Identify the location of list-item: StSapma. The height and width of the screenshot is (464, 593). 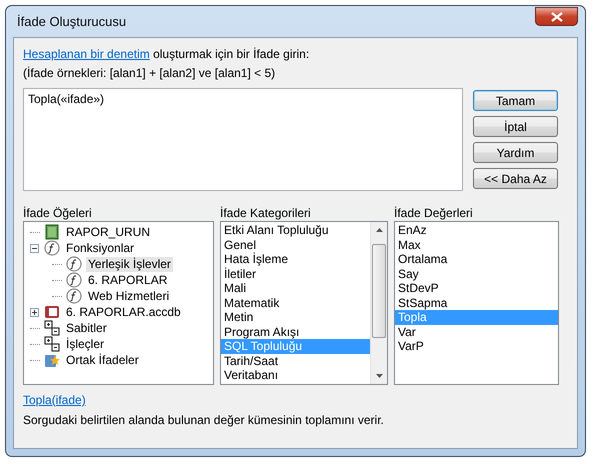
(476, 303).